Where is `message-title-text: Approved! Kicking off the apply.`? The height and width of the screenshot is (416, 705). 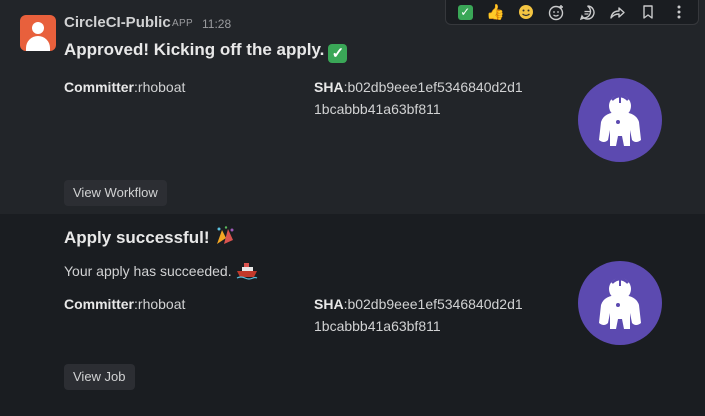
message-title-text: Approved! Kicking off the apply. is located at coordinates (194, 49).